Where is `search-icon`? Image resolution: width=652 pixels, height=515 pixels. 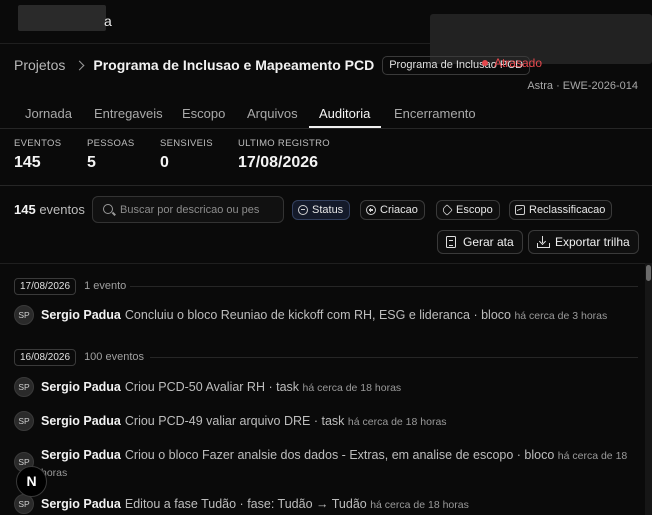
search-icon is located at coordinates (108, 209).